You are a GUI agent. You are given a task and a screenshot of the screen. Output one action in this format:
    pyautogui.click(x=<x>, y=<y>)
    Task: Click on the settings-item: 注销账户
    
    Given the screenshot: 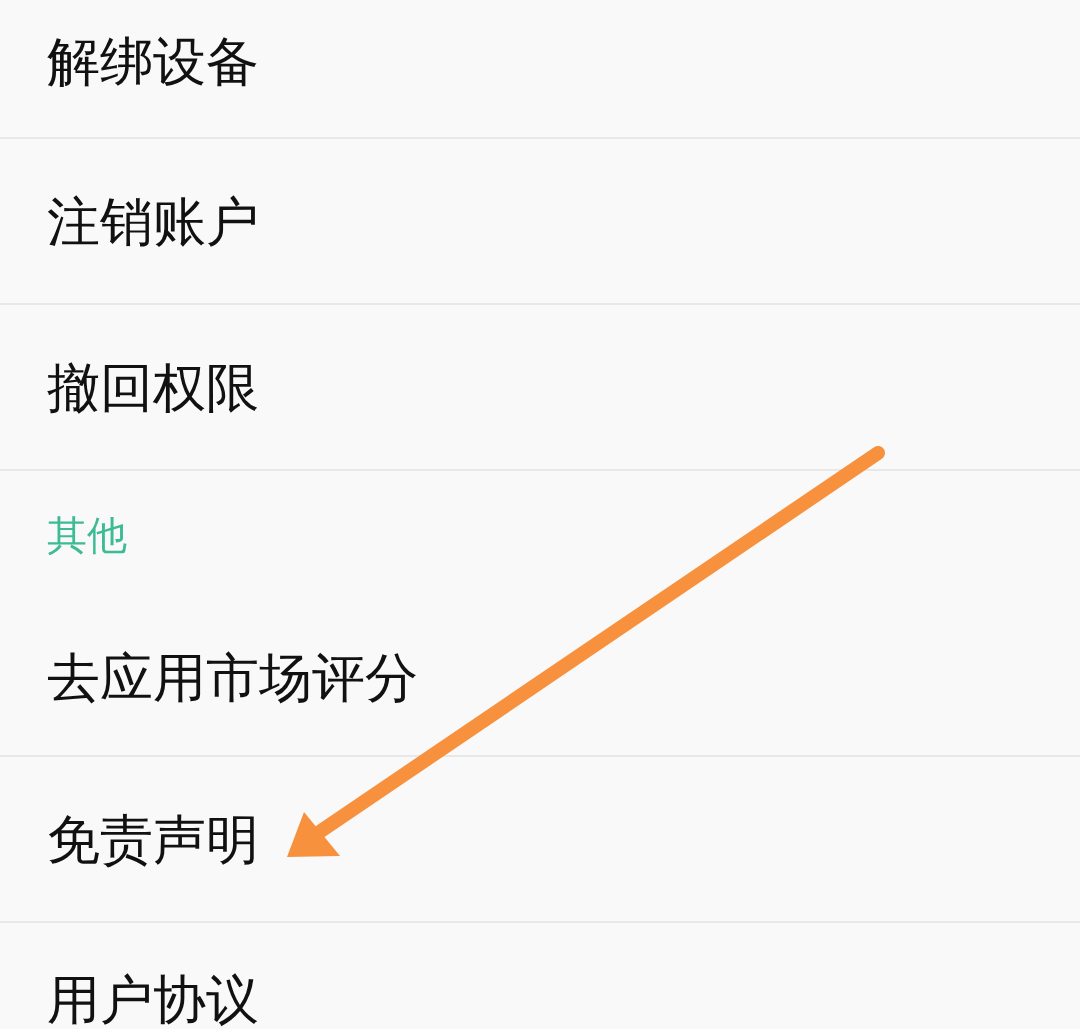 What is the action you would take?
    pyautogui.click(x=153, y=221)
    